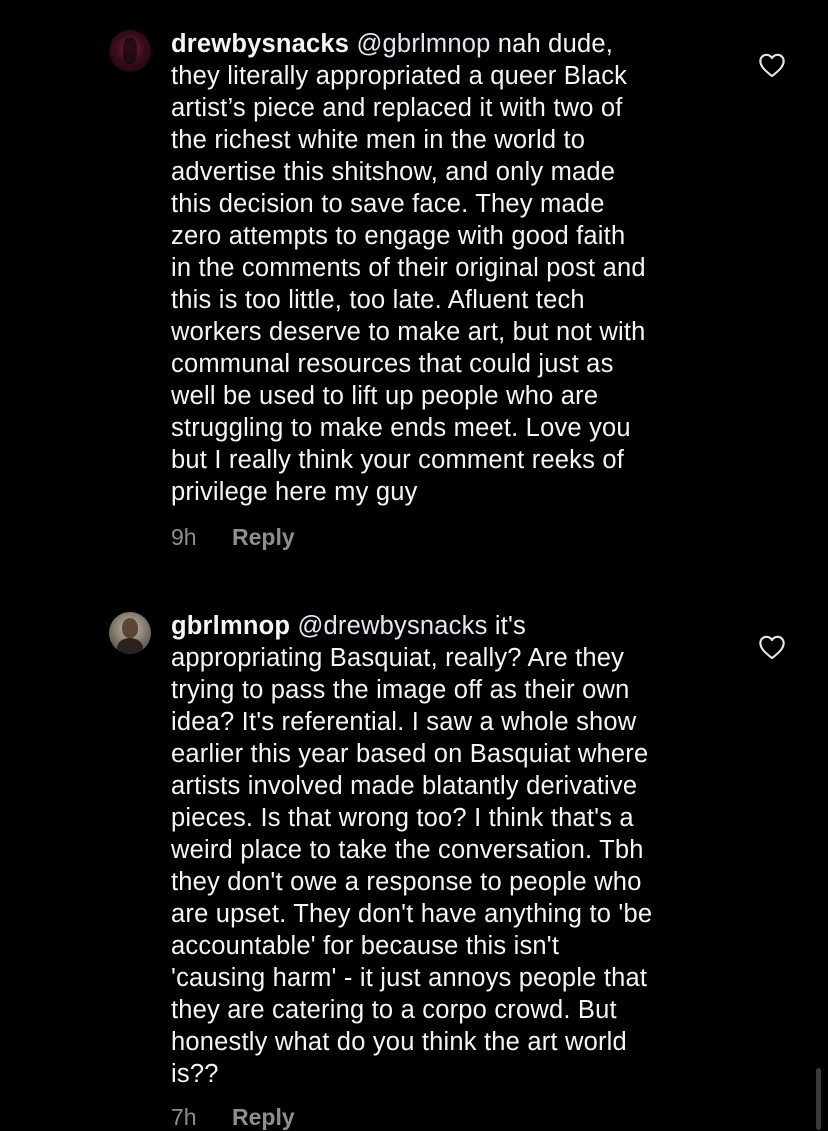  I want to click on comment-timestamp: 9h, so click(184, 537).